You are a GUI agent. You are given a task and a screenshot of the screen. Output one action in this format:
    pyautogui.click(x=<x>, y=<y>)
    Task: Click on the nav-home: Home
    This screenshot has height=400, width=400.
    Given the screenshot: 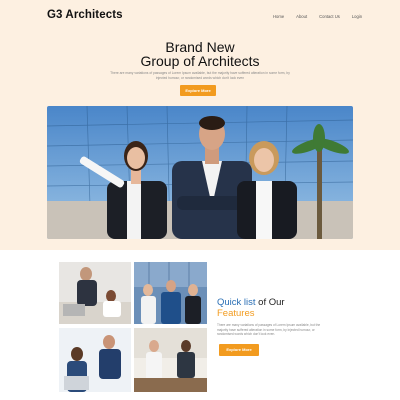 What is the action you would take?
    pyautogui.click(x=278, y=16)
    